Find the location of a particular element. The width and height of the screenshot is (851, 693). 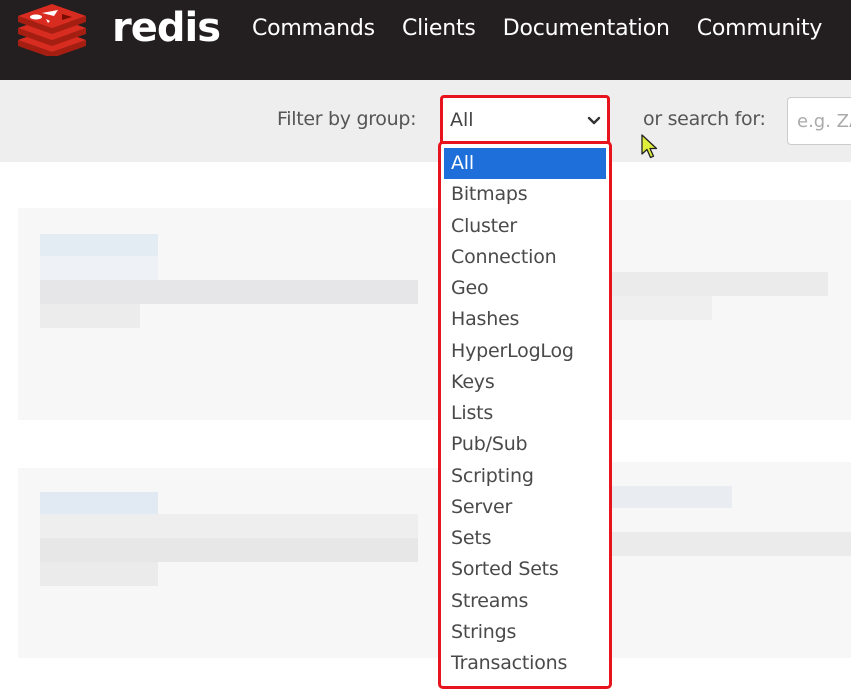

group-option-all: All is located at coordinates (525, 164).